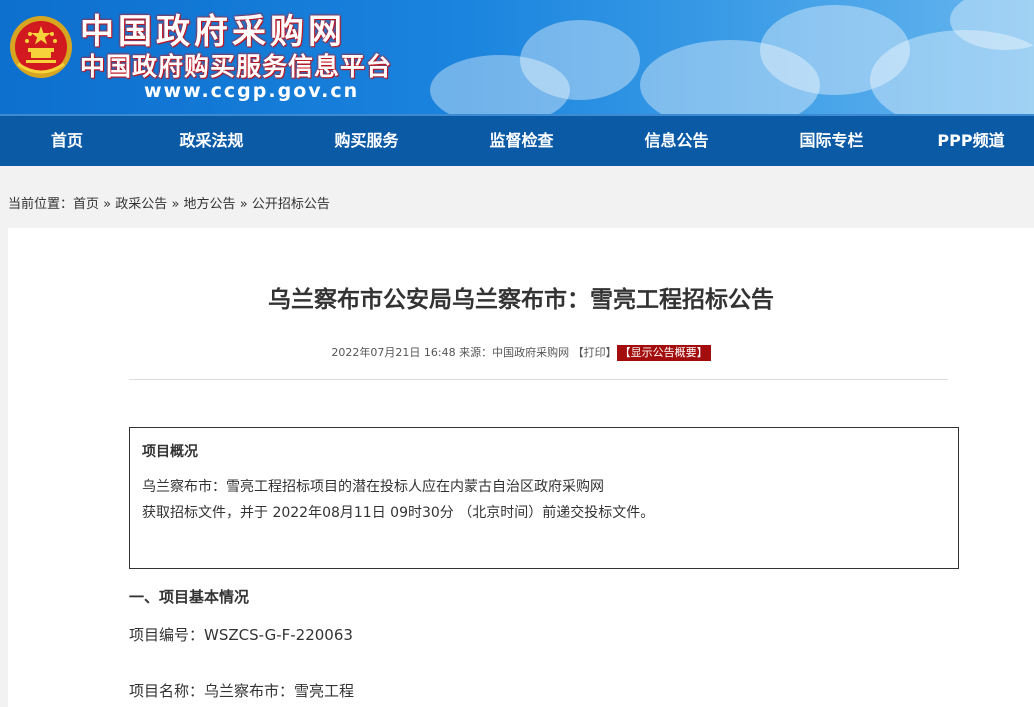 This screenshot has width=1034, height=707. I want to click on show-summary-button: 【显示公告概要】, so click(663, 353).